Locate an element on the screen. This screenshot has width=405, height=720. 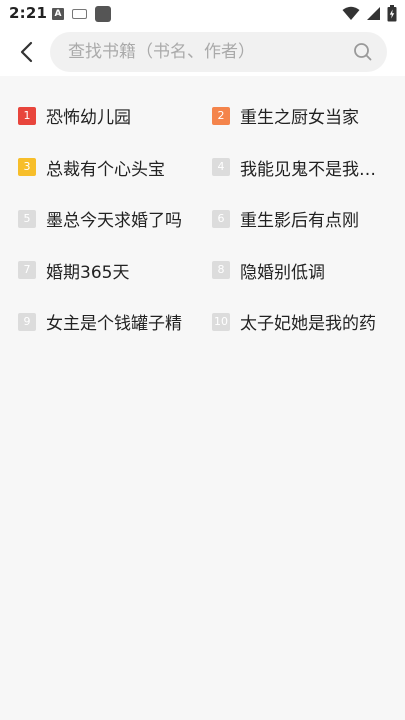
square-icon is located at coordinates (103, 14).